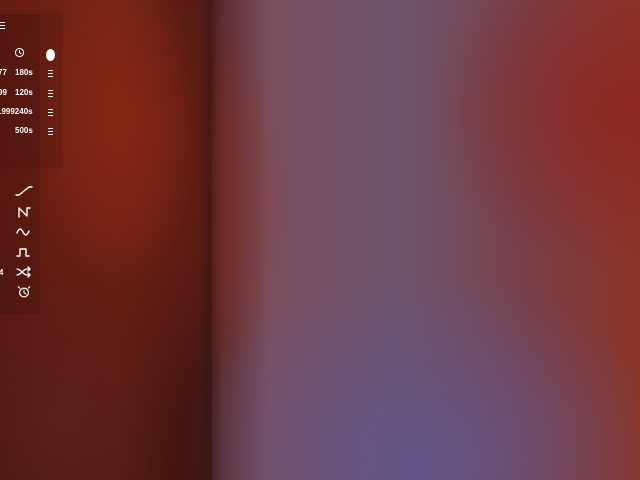  What do you see at coordinates (210, 240) in the screenshot?
I see `background-shadow-band` at bounding box center [210, 240].